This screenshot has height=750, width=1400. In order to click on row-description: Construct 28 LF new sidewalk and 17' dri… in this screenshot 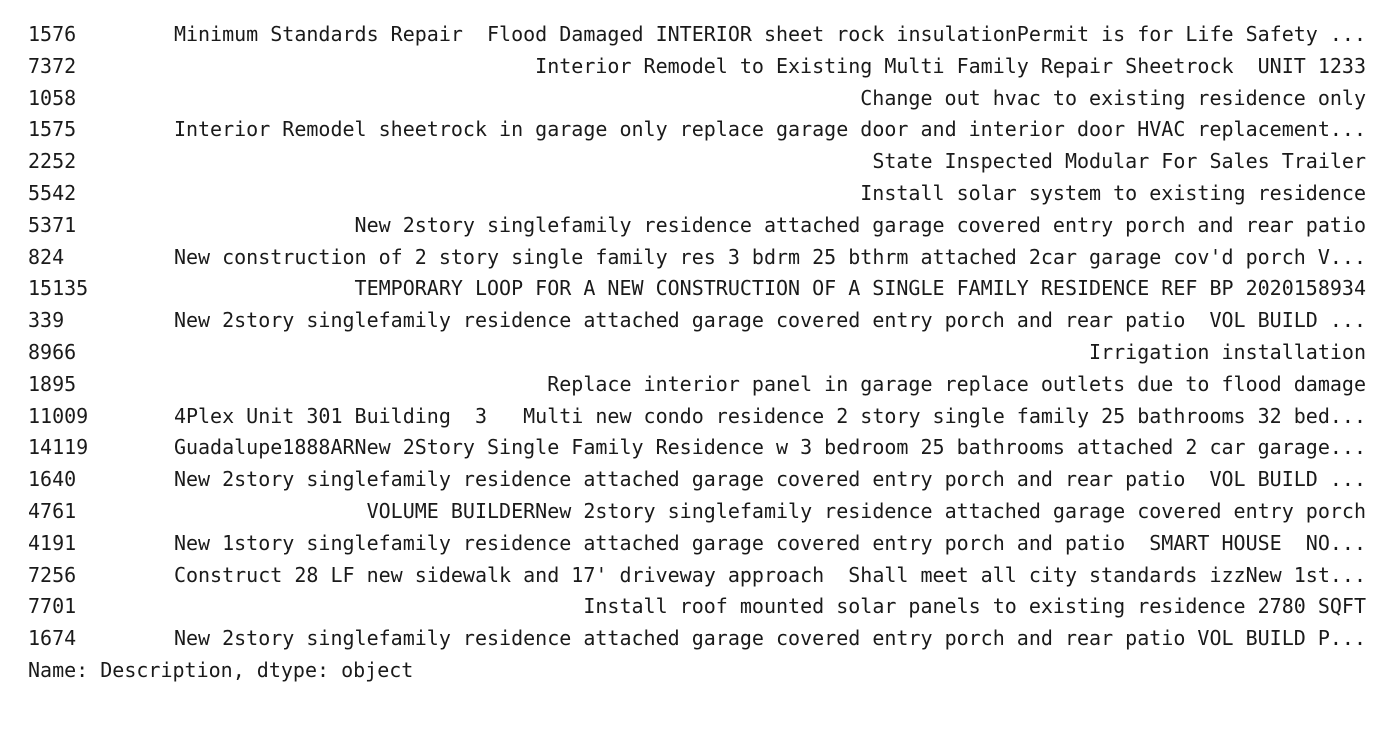, I will do `click(769, 574)`.